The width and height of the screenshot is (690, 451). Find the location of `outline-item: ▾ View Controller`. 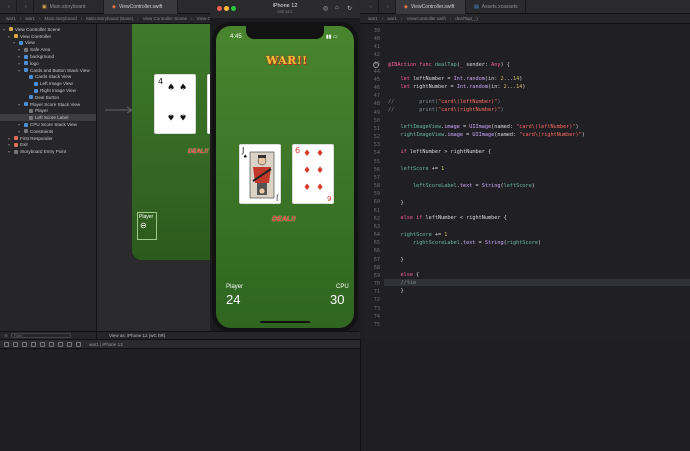

outline-item: ▾ View Controller is located at coordinates (48, 36).